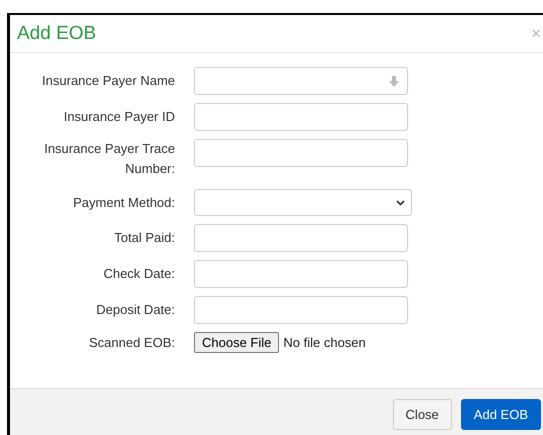 Image resolution: width=543 pixels, height=435 pixels. I want to click on field-label: Insurance Payer Trace Number:, so click(109, 159).